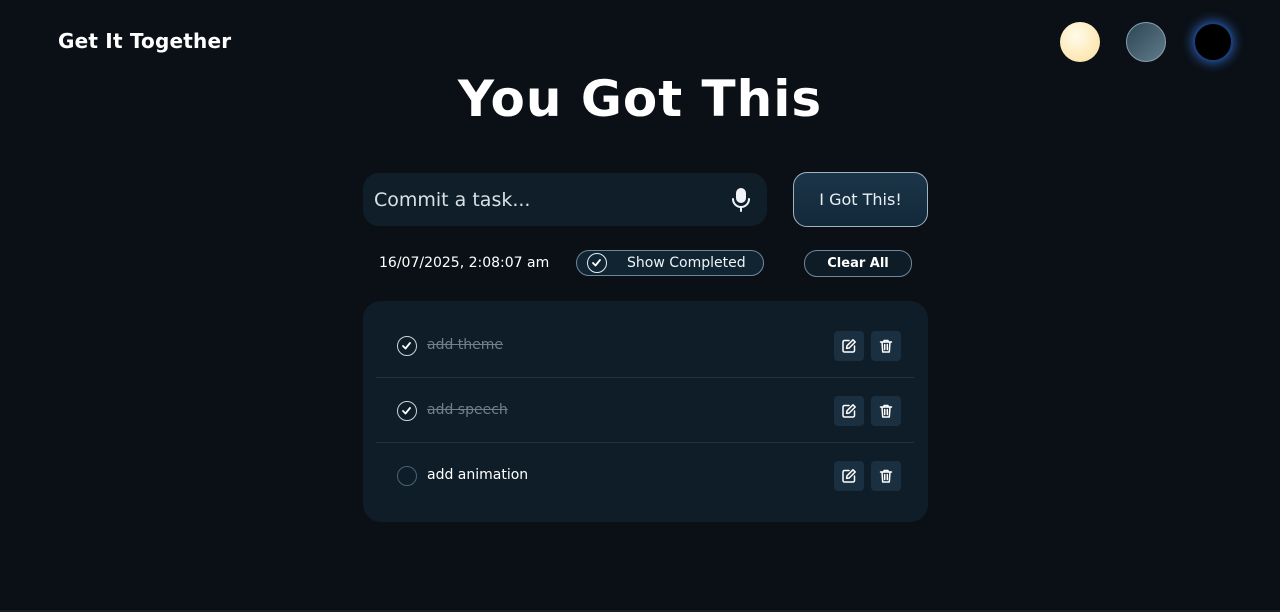 The image size is (1280, 612). What do you see at coordinates (478, 475) in the screenshot?
I see `task-text: add animation` at bounding box center [478, 475].